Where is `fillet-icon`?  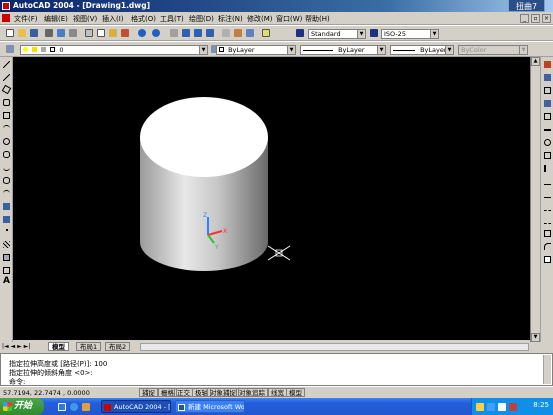
fillet-icon is located at coordinates (547, 246).